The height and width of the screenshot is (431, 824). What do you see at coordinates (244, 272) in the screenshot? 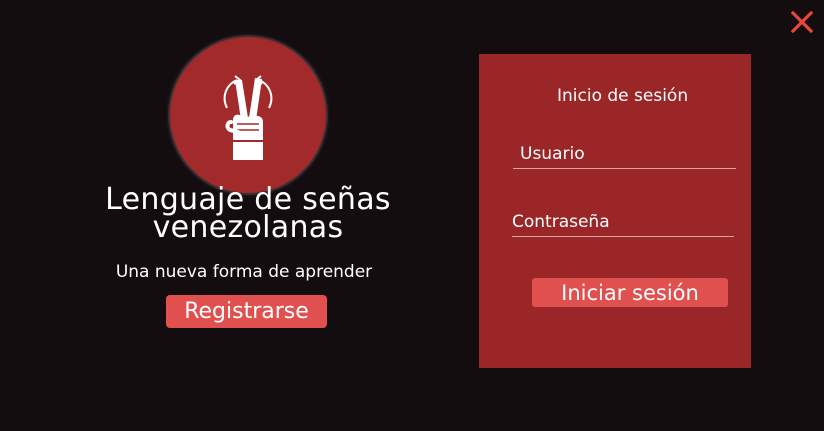
I see `app-subtitle: Una nueva forma de aprender` at bounding box center [244, 272].